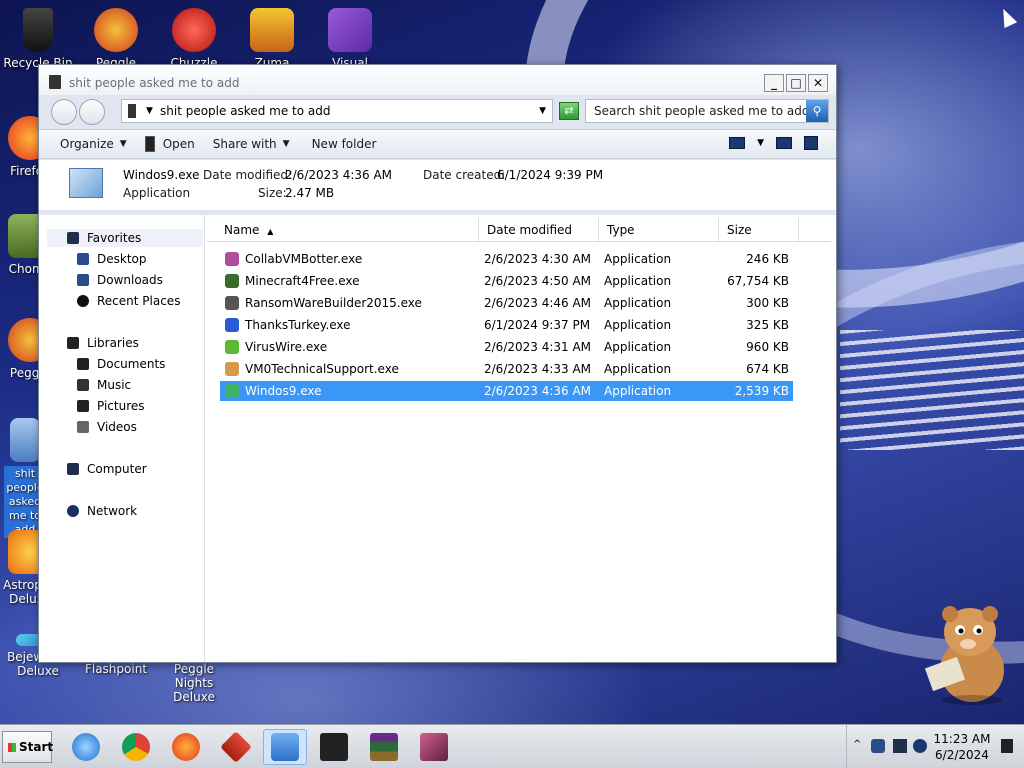 The height and width of the screenshot is (768, 1024). I want to click on nav-label: Pictures, so click(121, 406).